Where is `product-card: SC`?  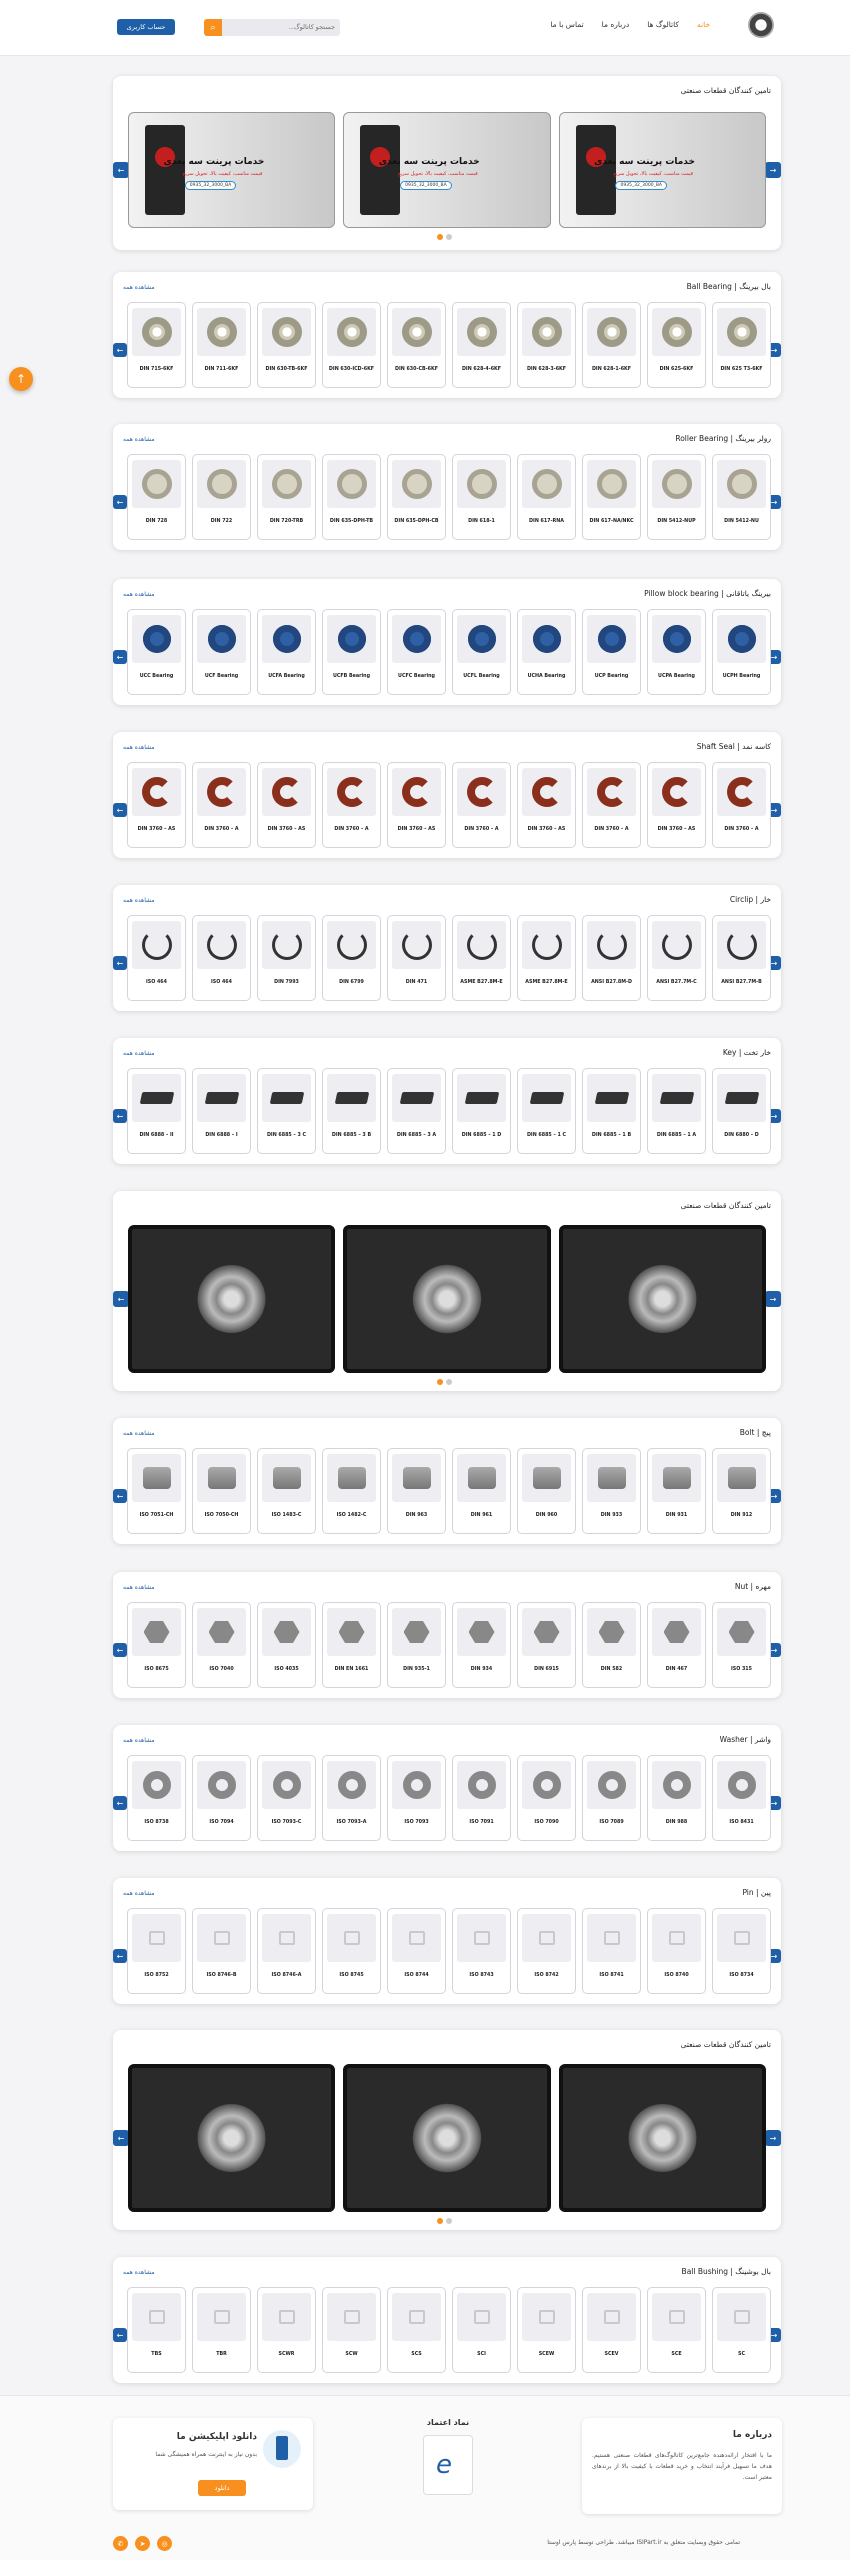 product-card: SC is located at coordinates (741, 2330).